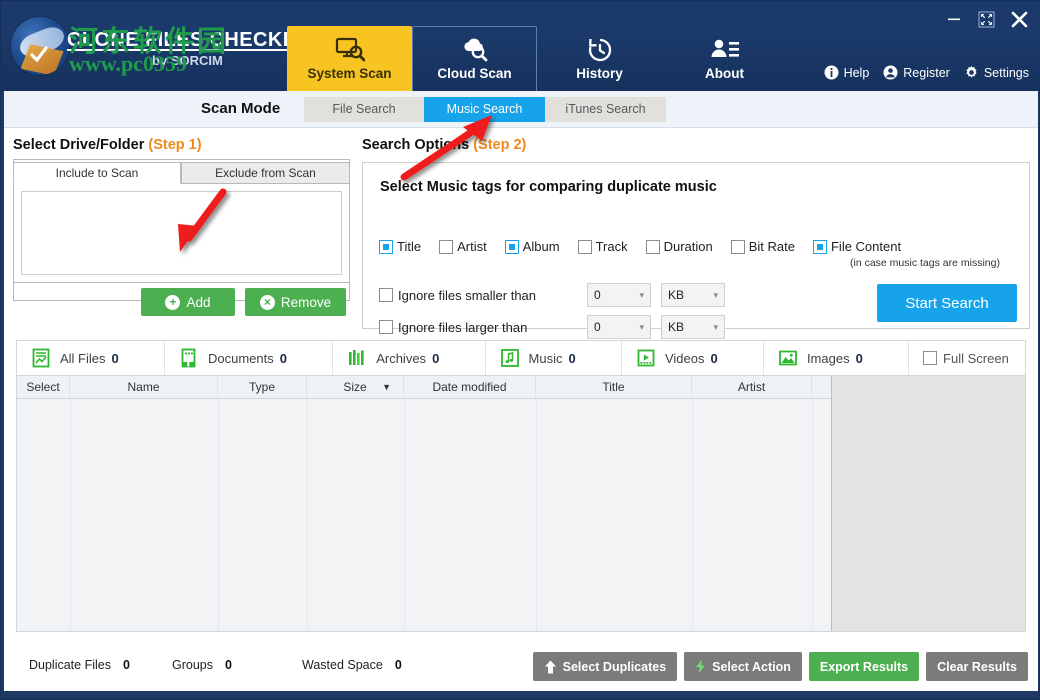 The height and width of the screenshot is (700, 1040). What do you see at coordinates (463, 246) in the screenshot?
I see `tag-checkbox-artist: Artist` at bounding box center [463, 246].